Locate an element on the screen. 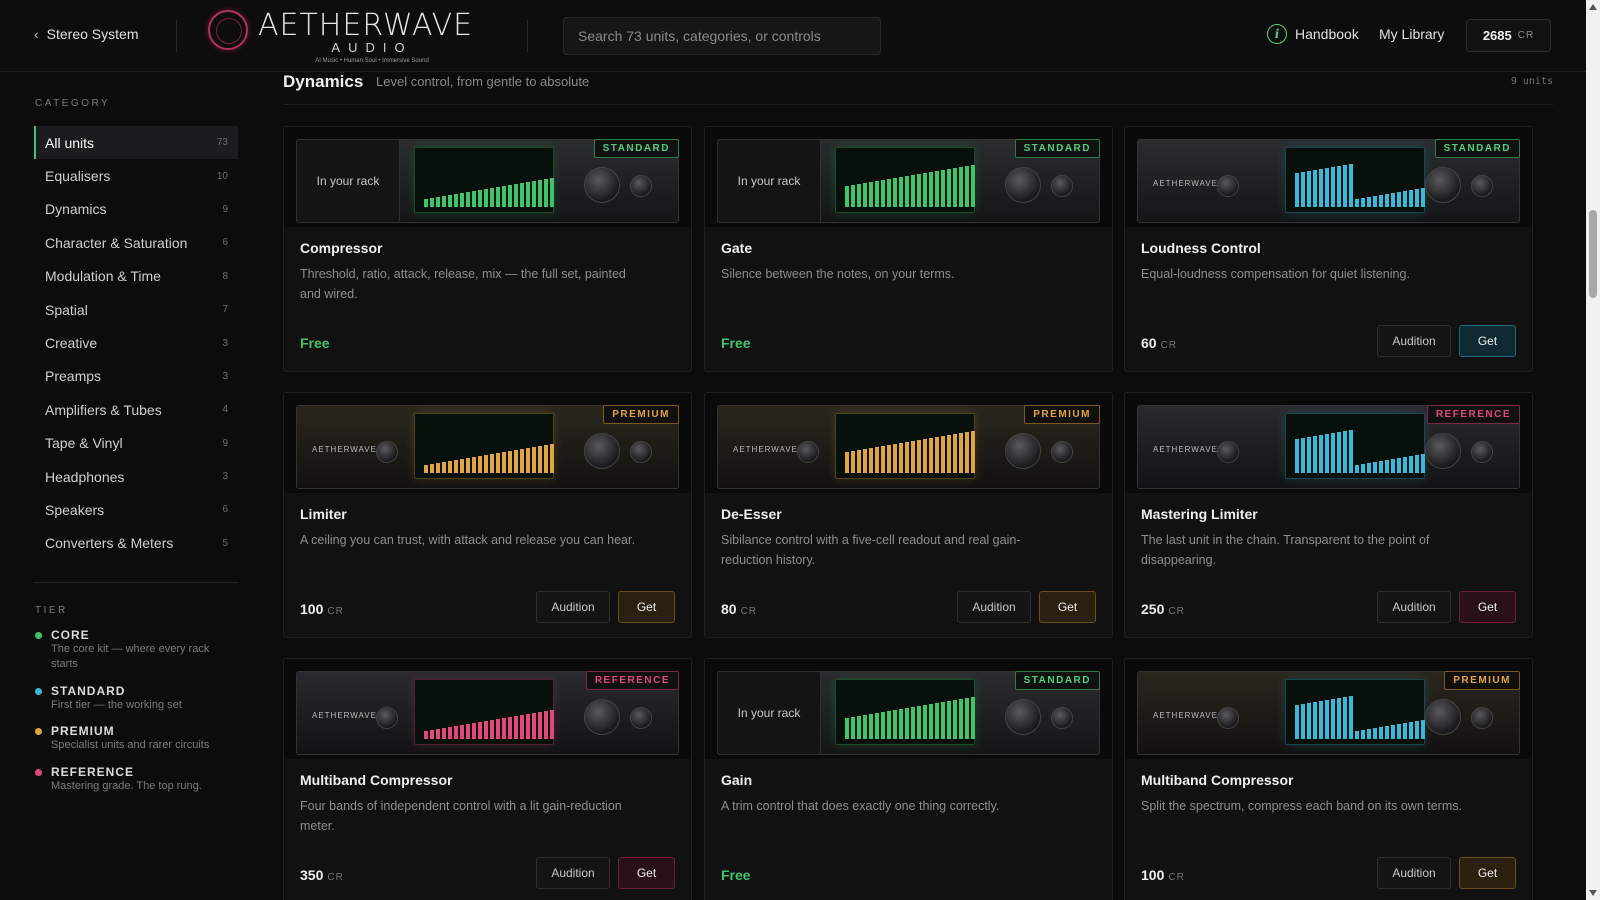 This screenshot has height=900, width=1600. logo-subtitle: AUDIO is located at coordinates (372, 47).